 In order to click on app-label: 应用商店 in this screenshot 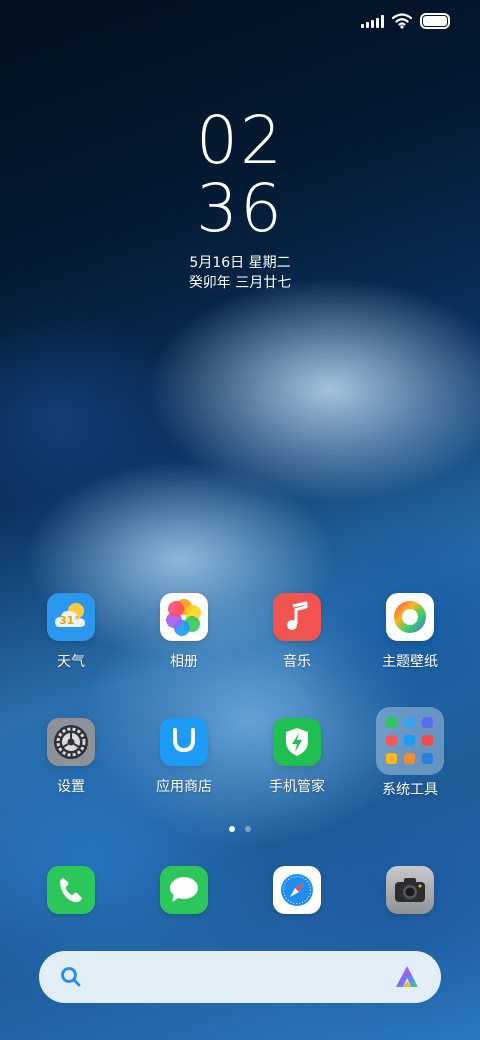, I will do `click(184, 787)`.